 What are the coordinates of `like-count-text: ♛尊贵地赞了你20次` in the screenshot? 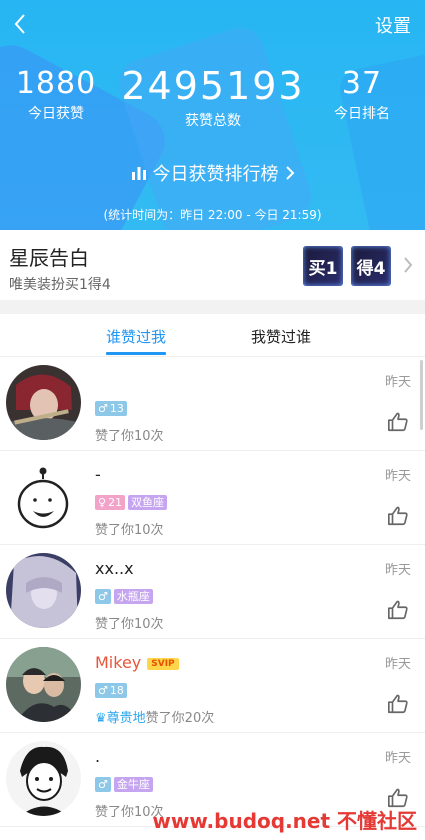 It's located at (154, 716).